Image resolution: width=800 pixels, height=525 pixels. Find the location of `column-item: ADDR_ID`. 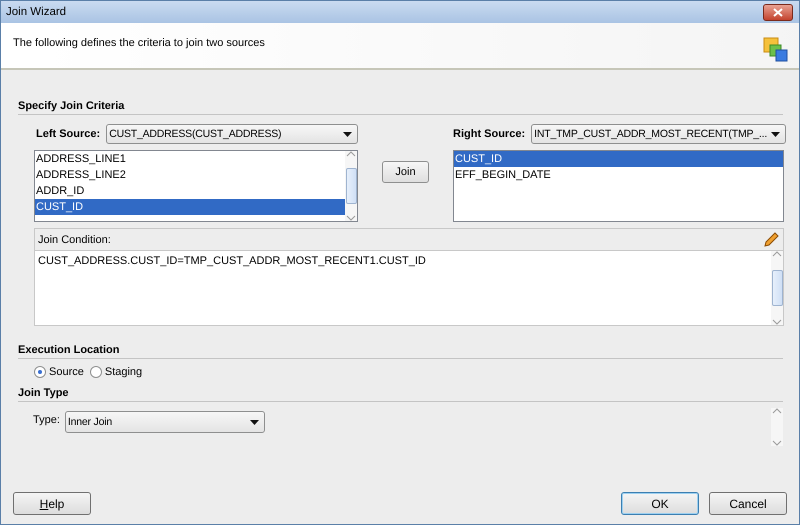

column-item: ADDR_ID is located at coordinates (190, 191).